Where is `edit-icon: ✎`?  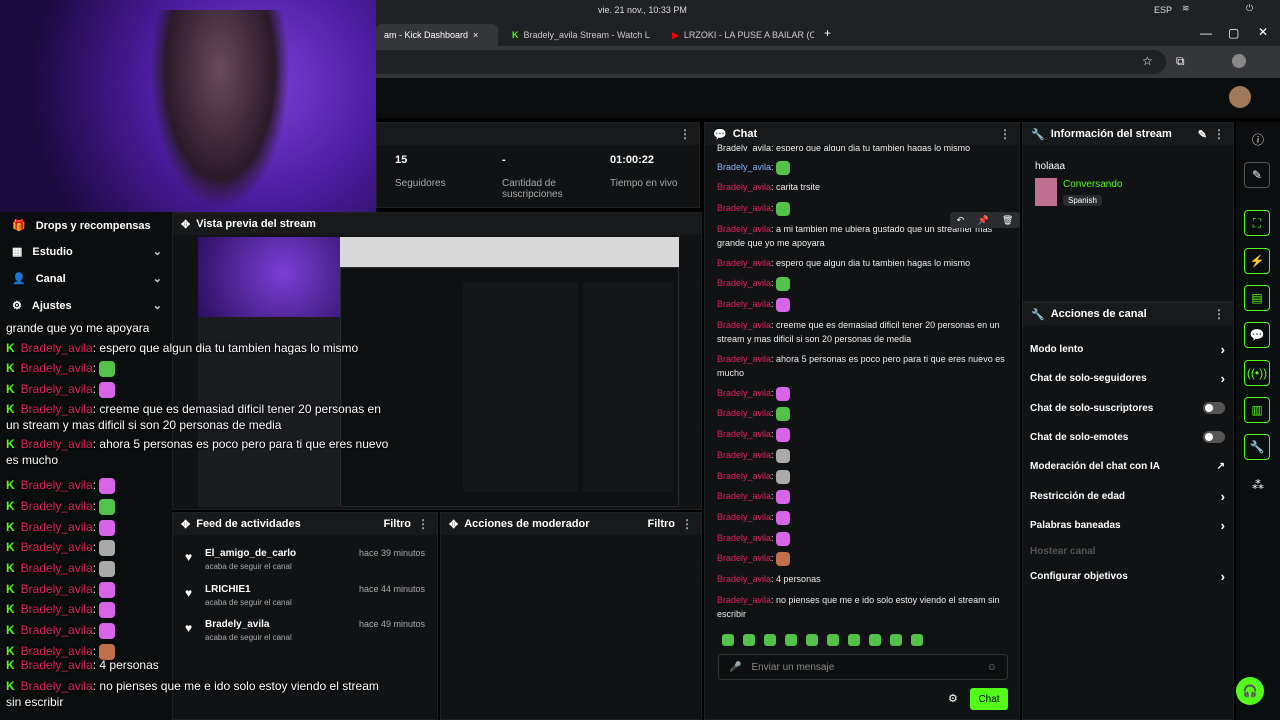 edit-icon: ✎ is located at coordinates (1202, 134).